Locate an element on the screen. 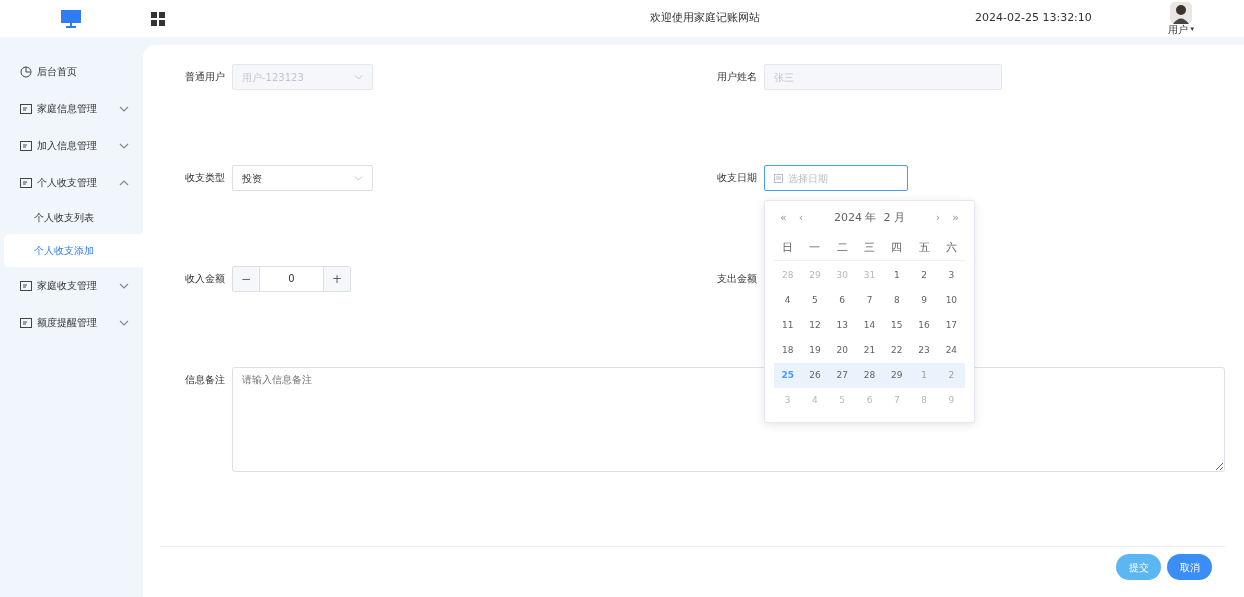 The width and height of the screenshot is (1244, 597). month-title: 2024 年 2 月 is located at coordinates (869, 217).